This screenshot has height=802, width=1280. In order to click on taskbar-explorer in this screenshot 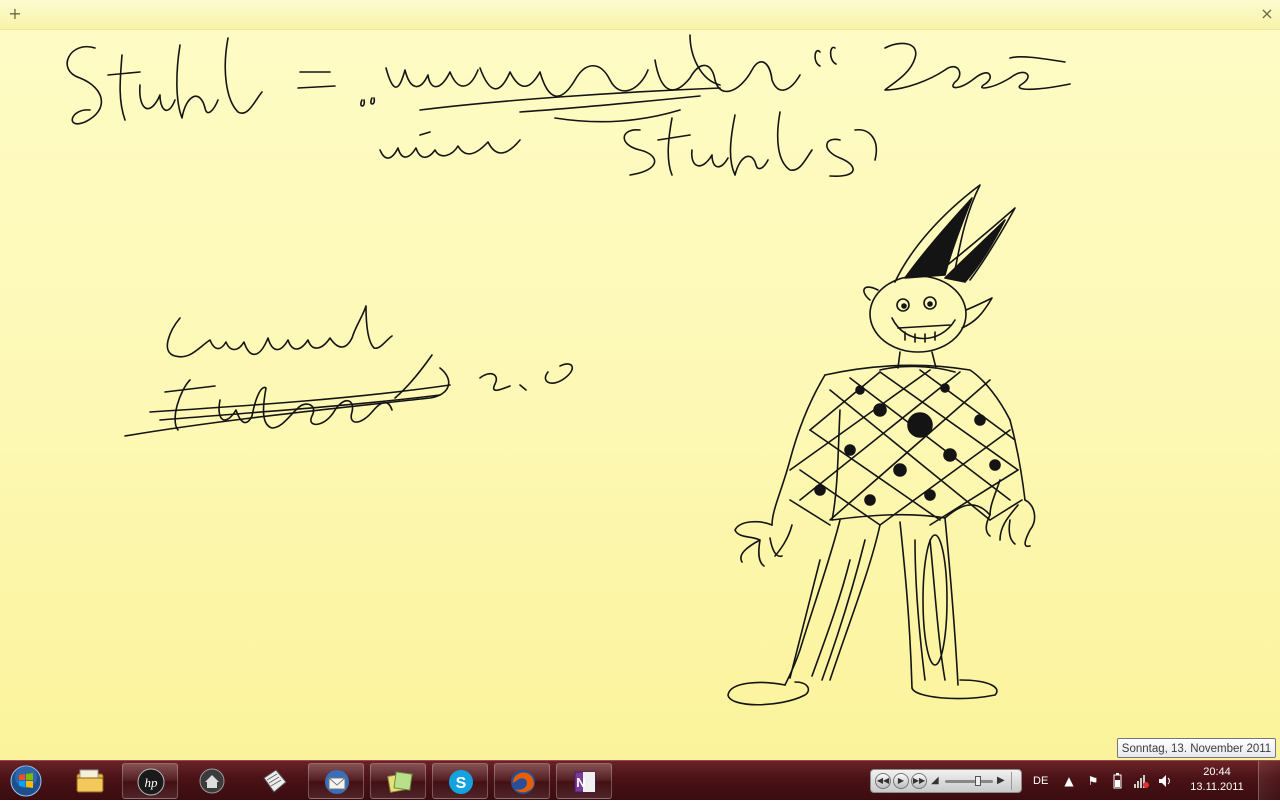, I will do `click(90, 781)`.